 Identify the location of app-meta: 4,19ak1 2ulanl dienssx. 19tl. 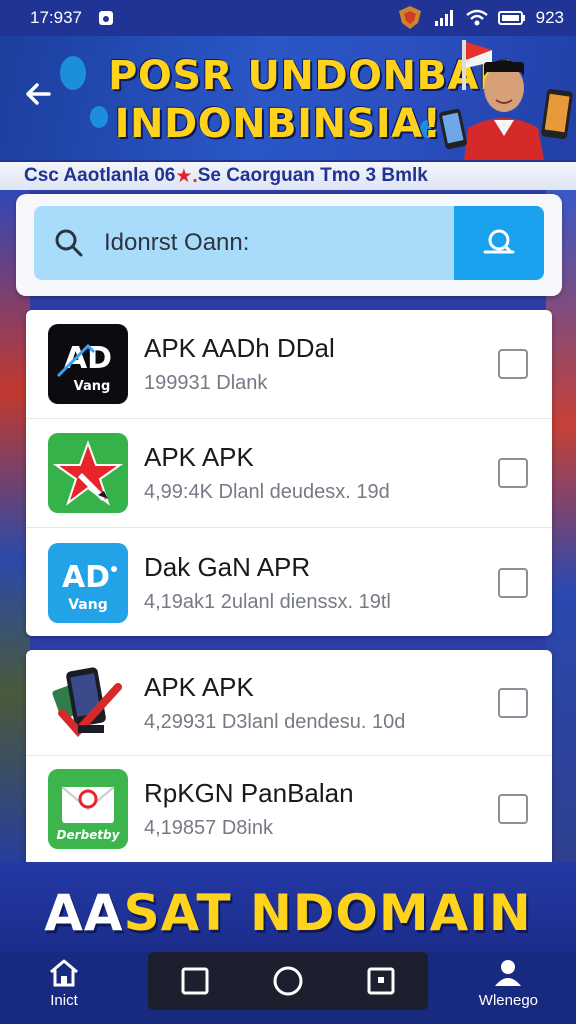
(267, 601).